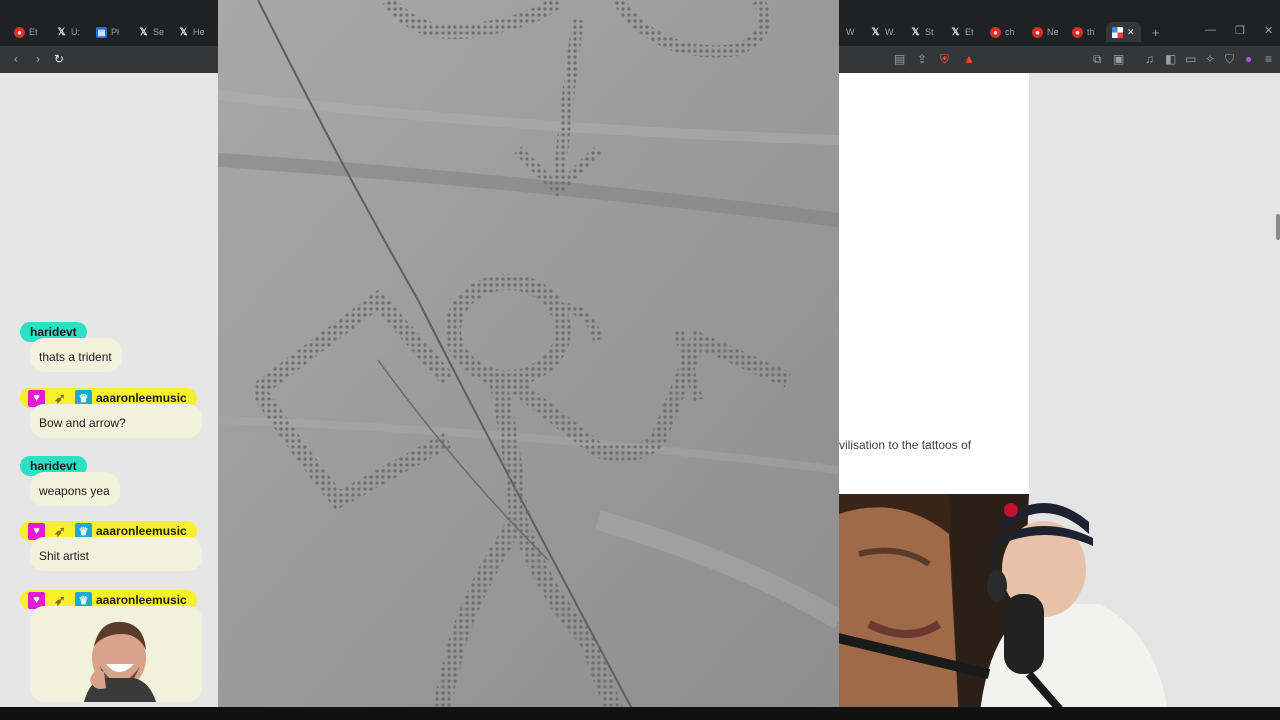 Image resolution: width=1280 pixels, height=720 pixels. I want to click on extensions-icon: ⧉, so click(1097, 59).